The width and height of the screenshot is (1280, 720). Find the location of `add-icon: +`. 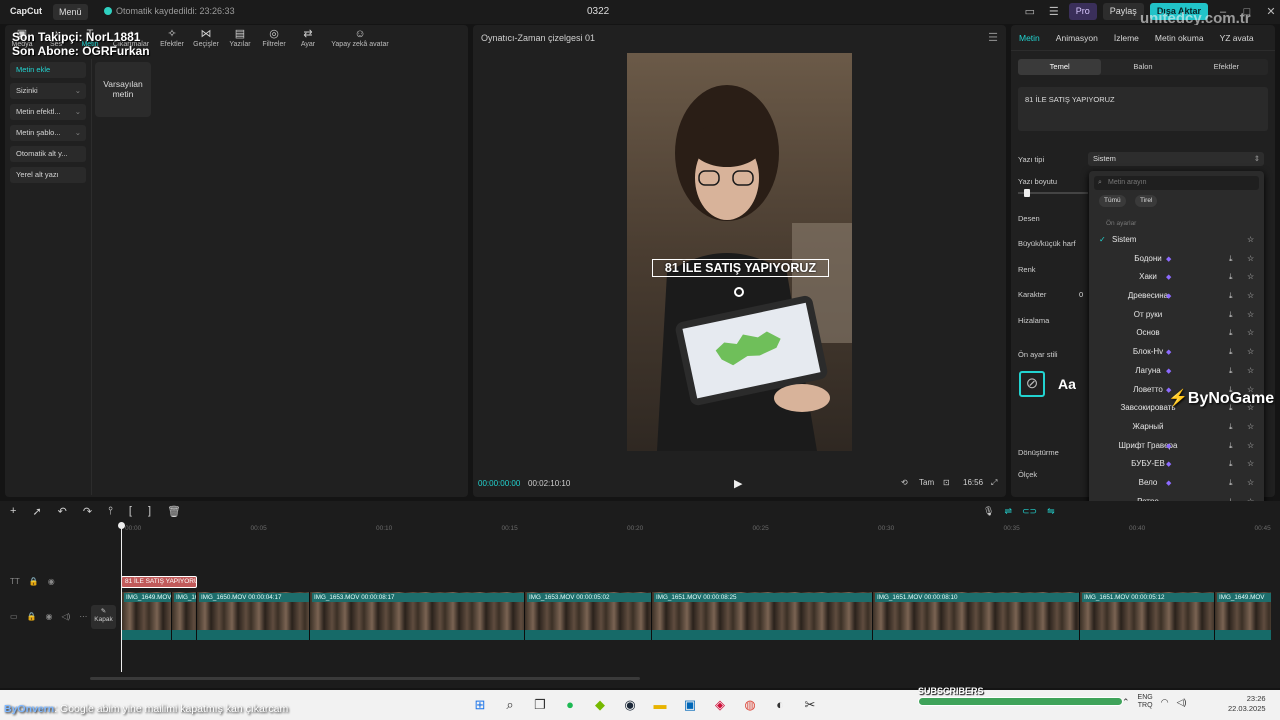

add-icon: + is located at coordinates (13, 511).